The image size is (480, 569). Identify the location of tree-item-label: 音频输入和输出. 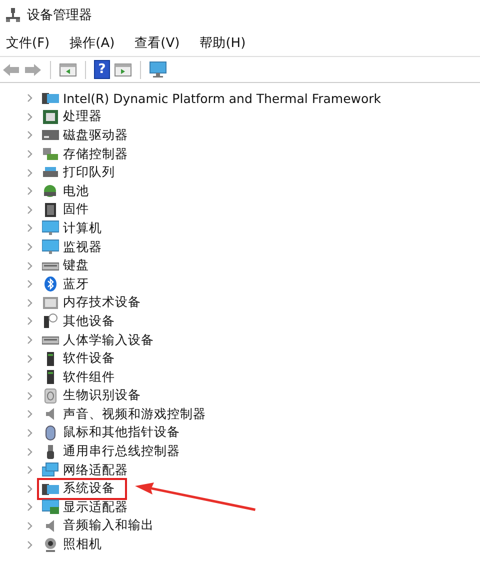
(108, 525).